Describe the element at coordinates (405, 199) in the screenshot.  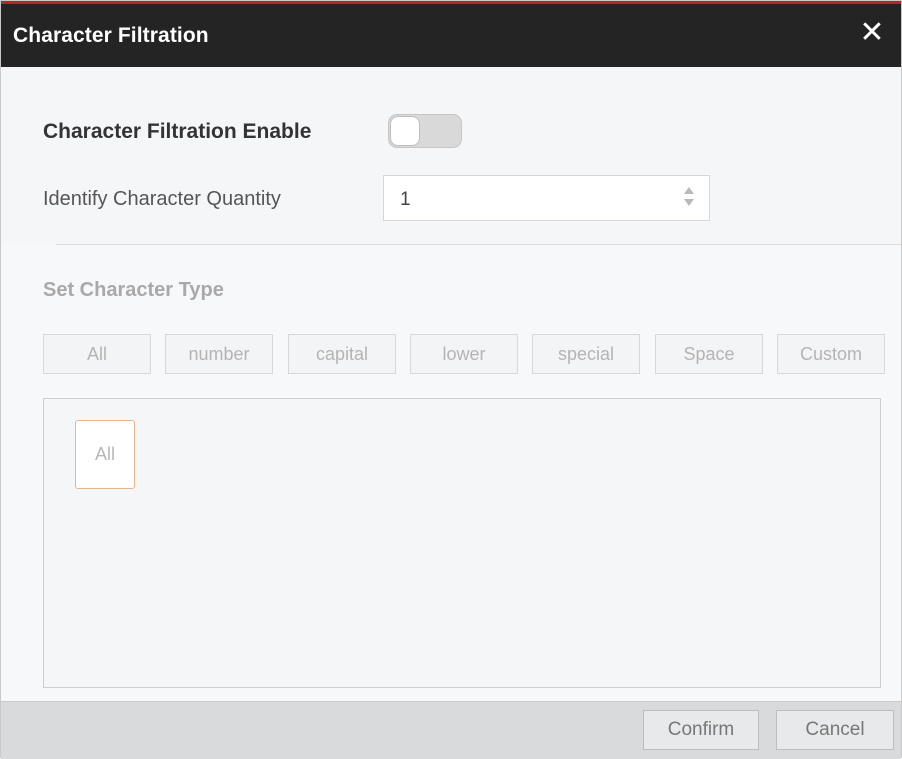
I see `character-quantity-value: 1` at that location.